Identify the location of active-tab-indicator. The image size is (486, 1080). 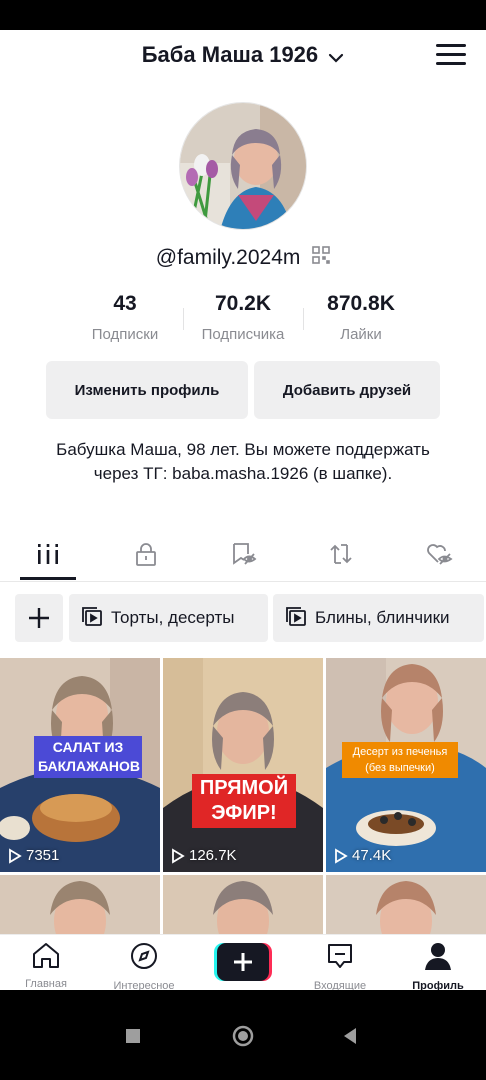
(48, 578).